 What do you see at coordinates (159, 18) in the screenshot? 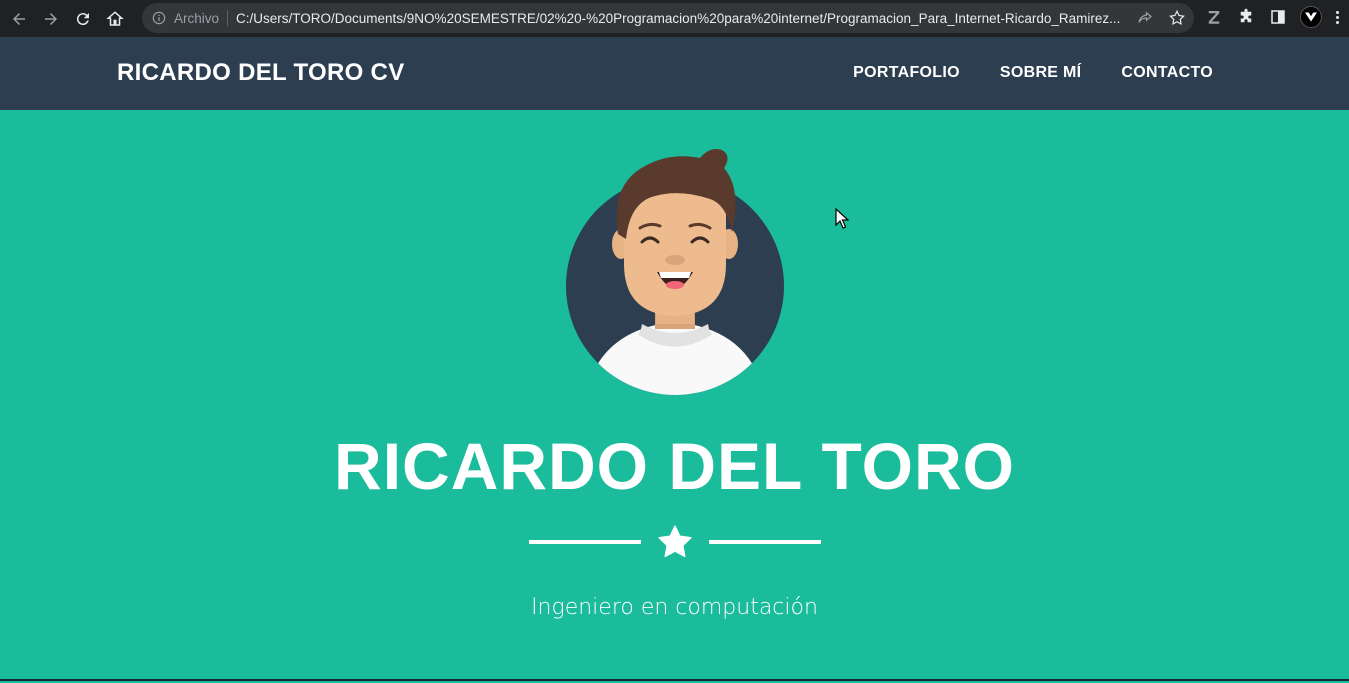
I see `info-icon` at bounding box center [159, 18].